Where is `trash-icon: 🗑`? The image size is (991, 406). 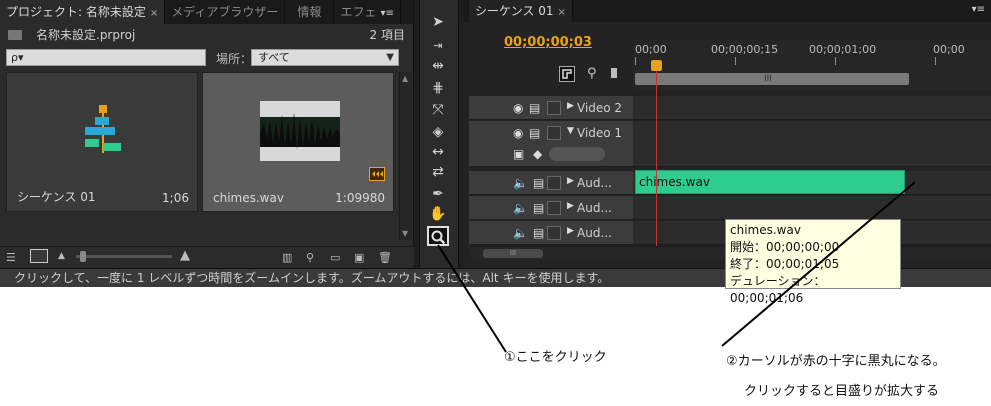 trash-icon: 🗑 is located at coordinates (385, 257).